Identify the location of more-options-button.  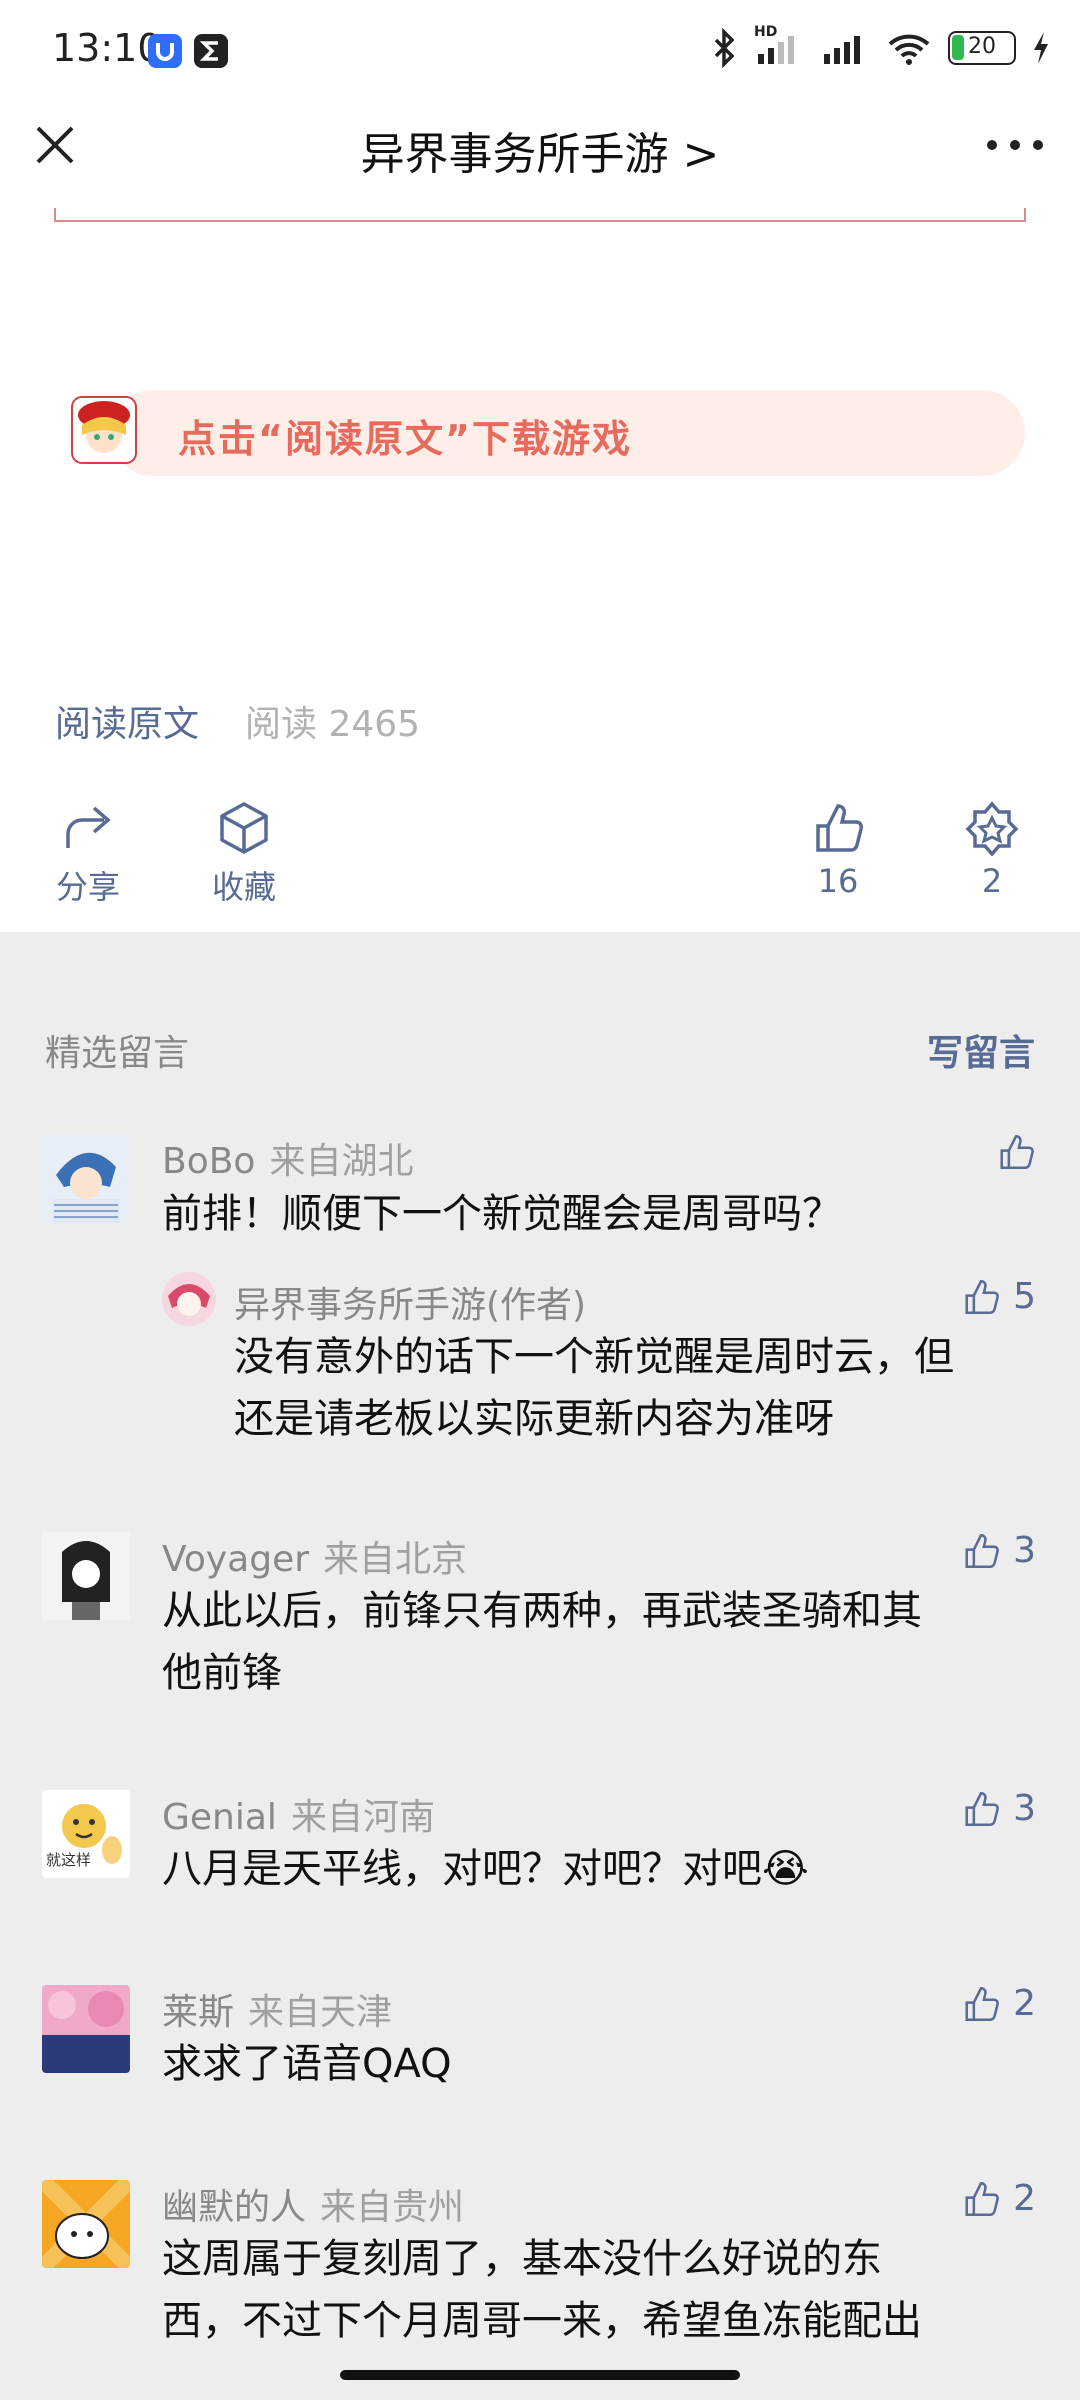
(1015, 145).